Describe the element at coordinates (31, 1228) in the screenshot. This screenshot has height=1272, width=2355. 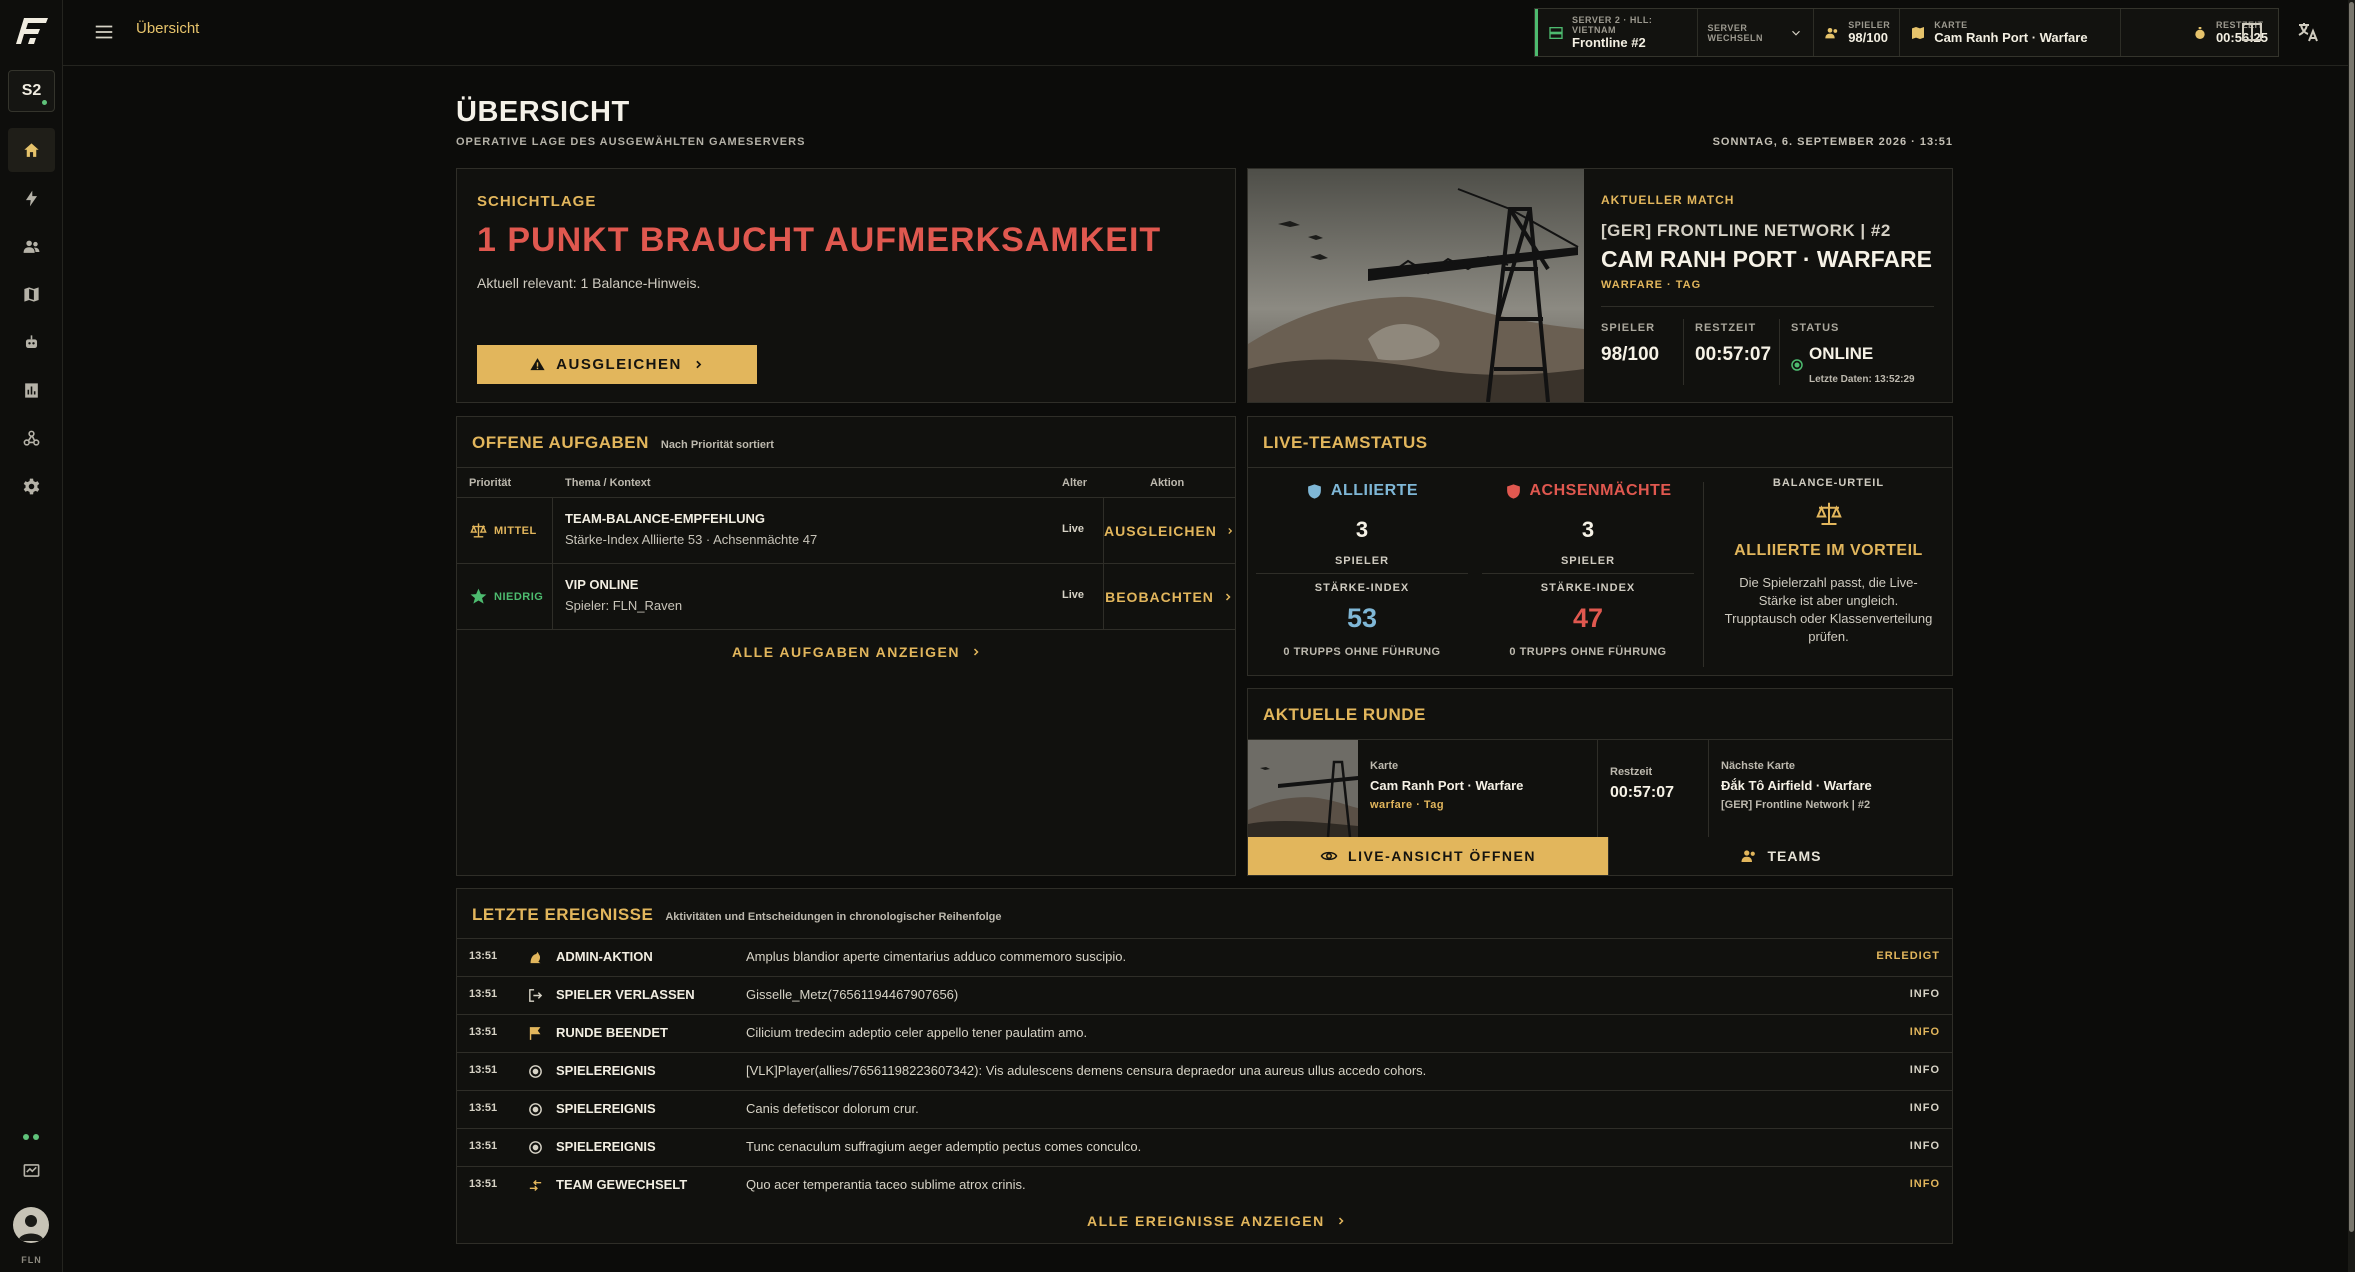
I see `user-icon` at that location.